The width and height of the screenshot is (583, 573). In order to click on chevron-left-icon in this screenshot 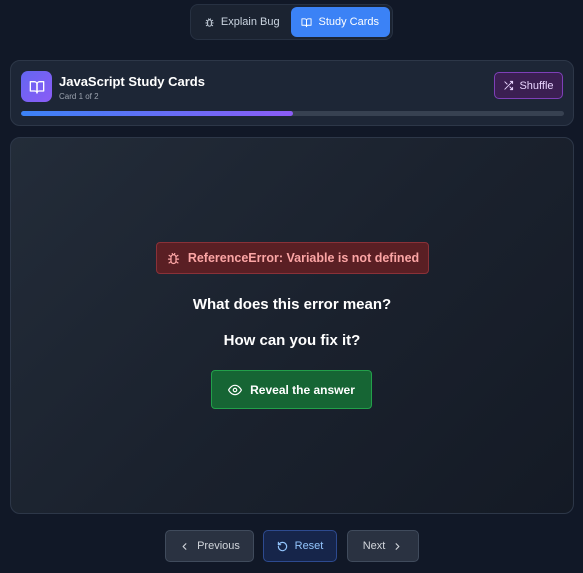, I will do `click(184, 546)`.